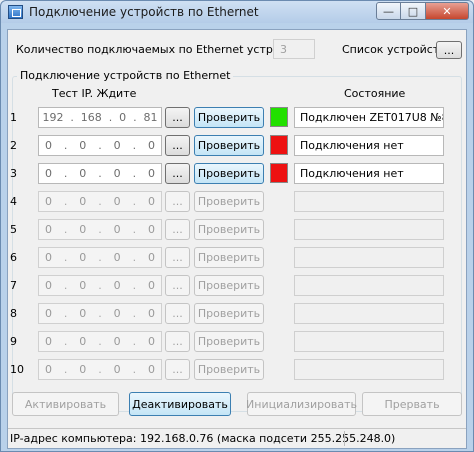 The height and width of the screenshot is (452, 474). I want to click on abort-button: Прервать, so click(412, 404).